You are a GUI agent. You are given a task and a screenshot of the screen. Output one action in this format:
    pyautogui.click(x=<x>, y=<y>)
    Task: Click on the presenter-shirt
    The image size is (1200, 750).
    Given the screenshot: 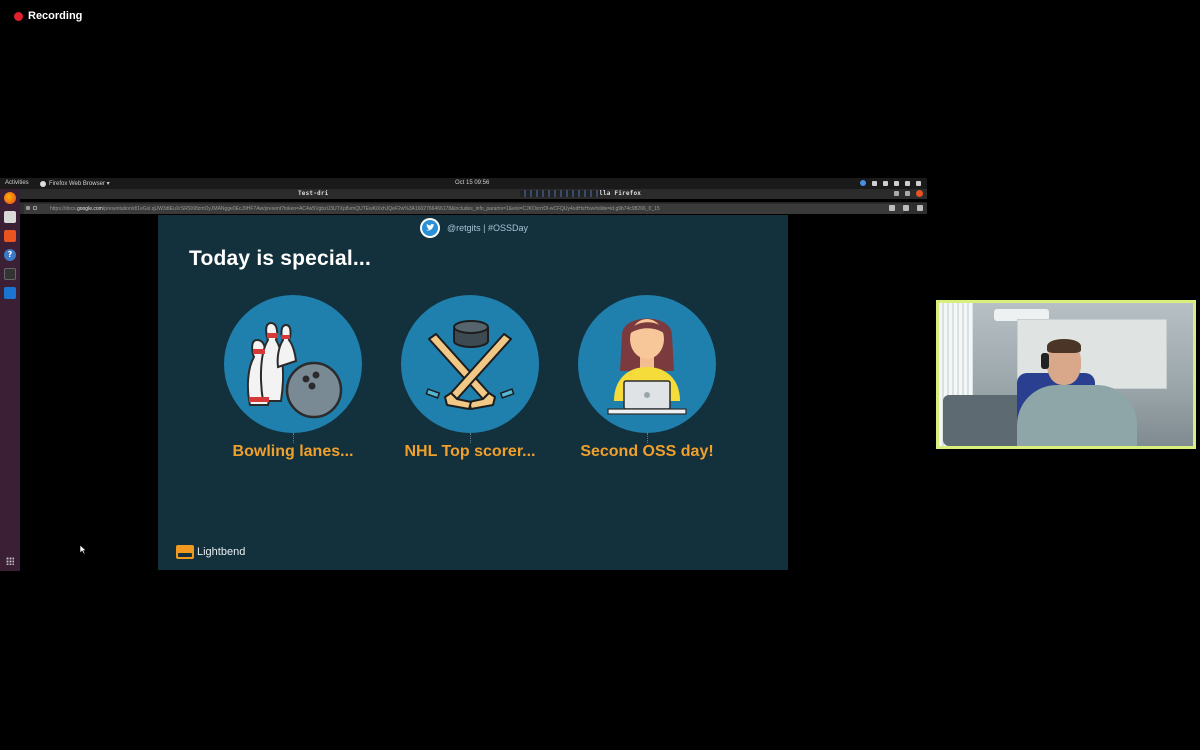 What is the action you would take?
    pyautogui.click(x=1077, y=415)
    